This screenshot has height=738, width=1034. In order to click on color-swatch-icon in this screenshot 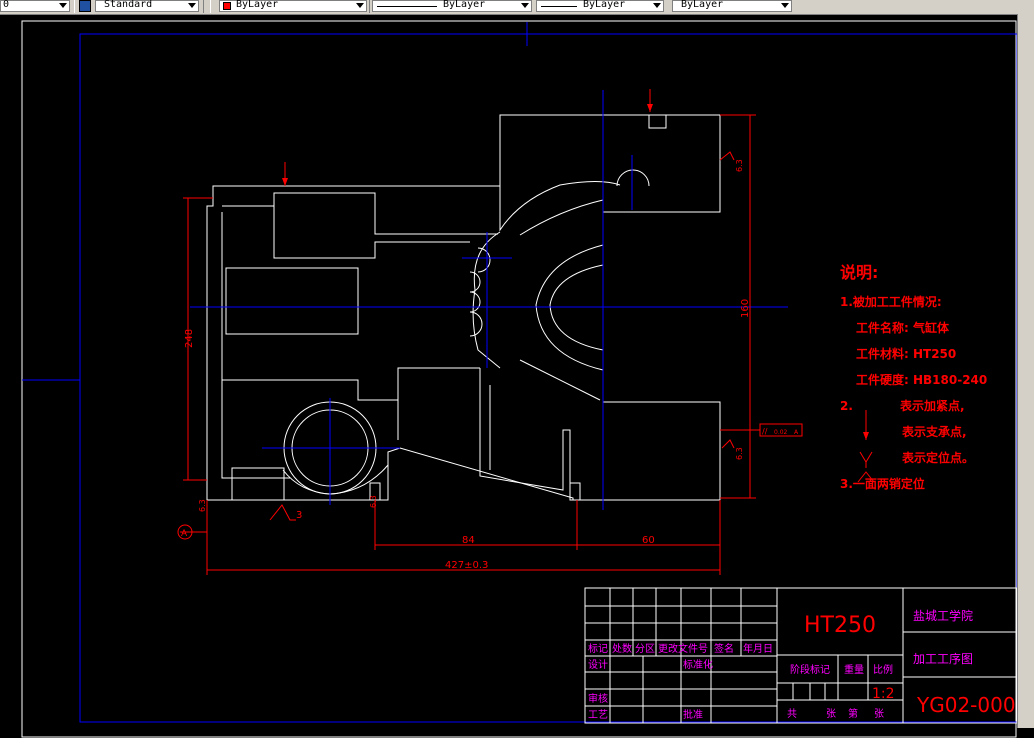, I will do `click(227, 6)`.